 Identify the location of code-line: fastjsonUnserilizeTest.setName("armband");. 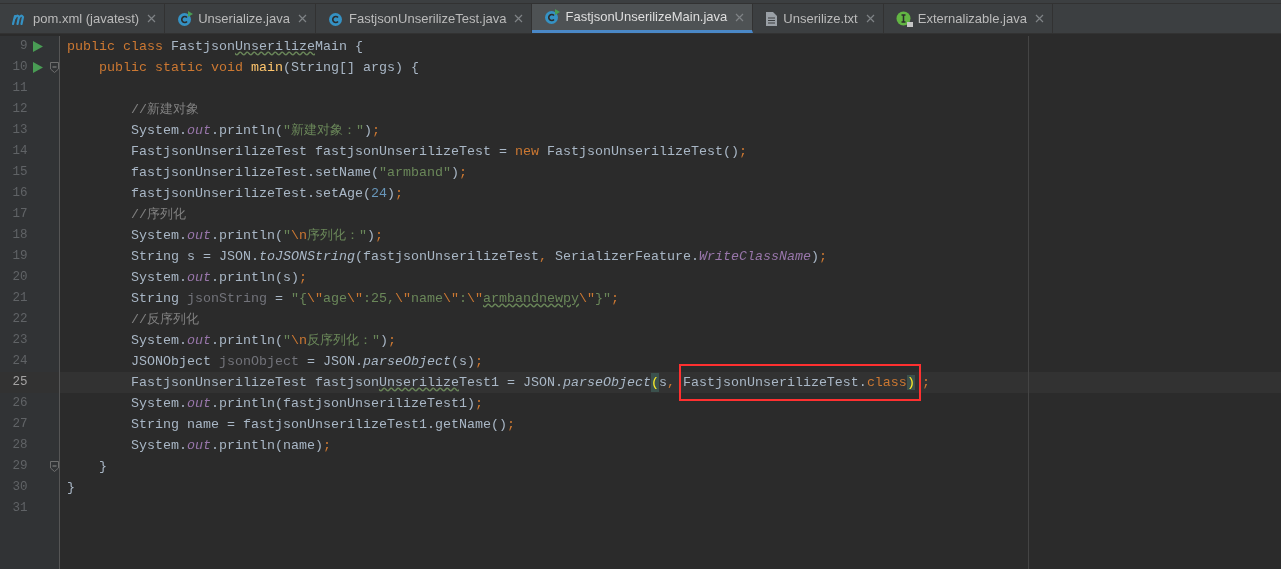
(299, 172).